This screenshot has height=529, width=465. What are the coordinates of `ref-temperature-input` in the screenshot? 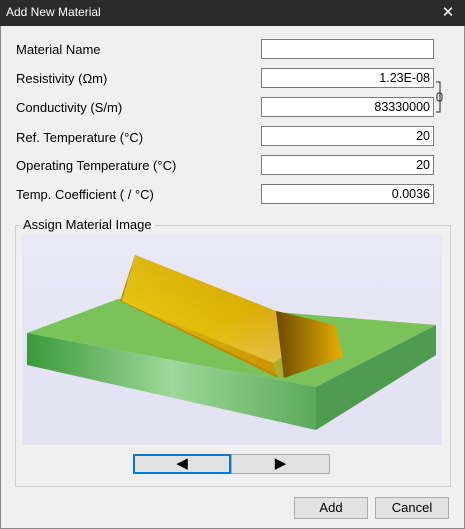 It's located at (347, 136).